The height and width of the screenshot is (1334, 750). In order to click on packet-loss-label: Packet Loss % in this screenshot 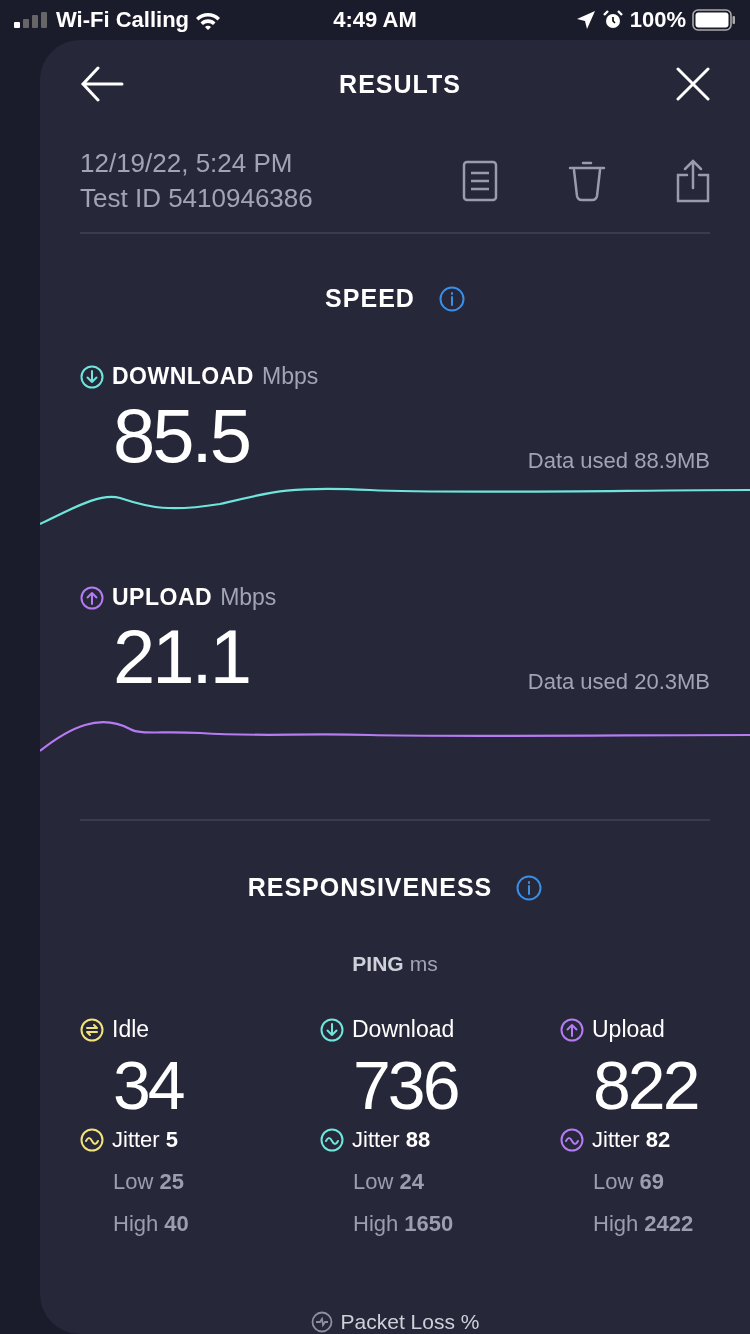, I will do `click(410, 1322)`.